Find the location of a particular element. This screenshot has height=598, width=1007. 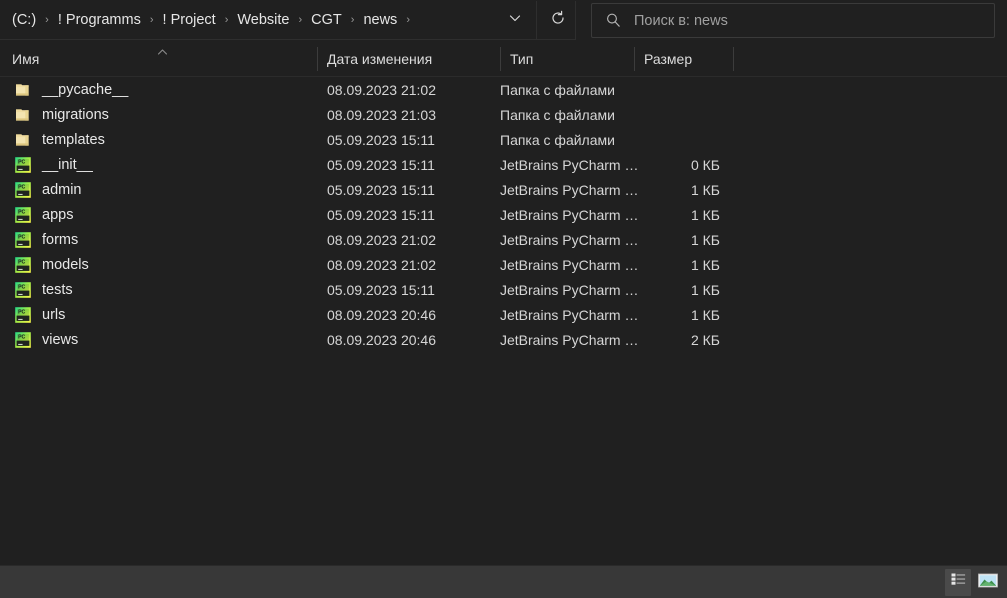

file-name-cell: __pycache__ is located at coordinates (158, 90).